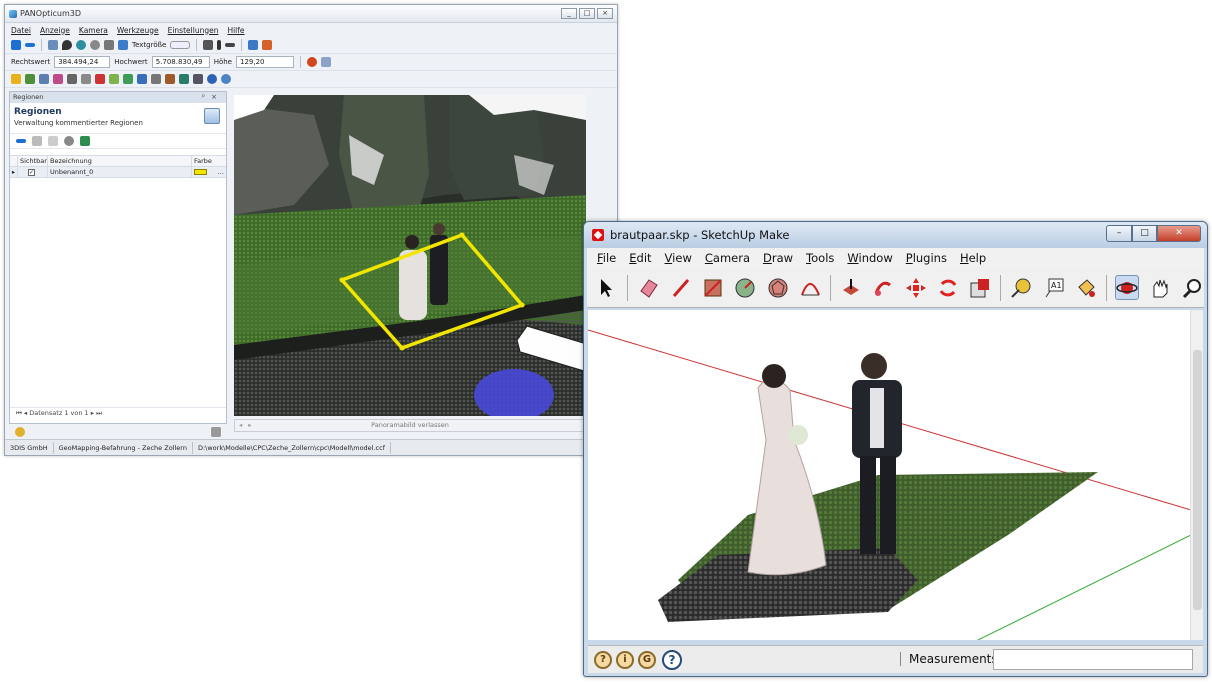 The image size is (1212, 684). What do you see at coordinates (745, 287) in the screenshot?
I see `circle-icon` at bounding box center [745, 287].